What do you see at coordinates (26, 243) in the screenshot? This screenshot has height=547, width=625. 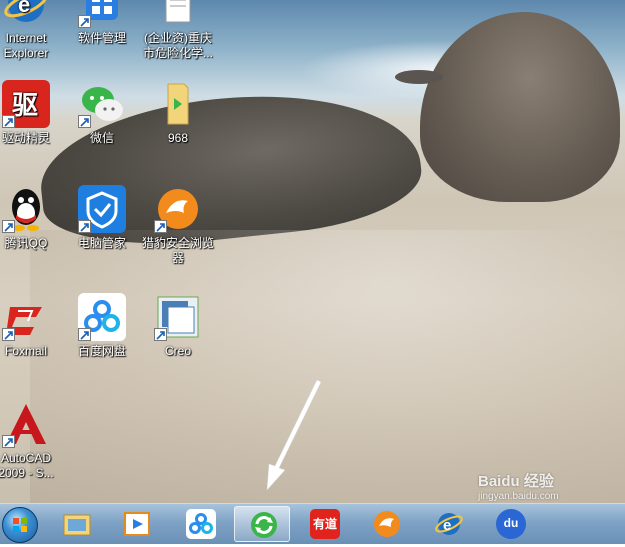 I see `icon-label: 腾讯QQ` at bounding box center [26, 243].